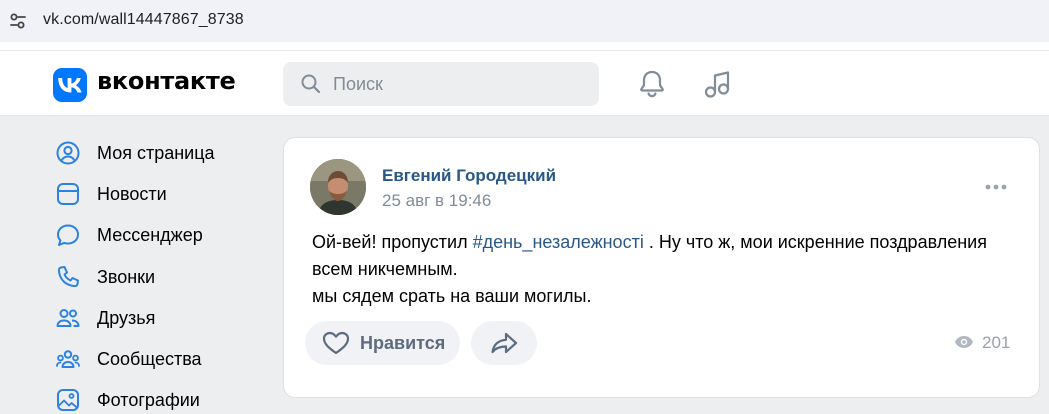 This screenshot has height=414, width=1049. What do you see at coordinates (68, 194) in the screenshot?
I see `news-icon` at bounding box center [68, 194].